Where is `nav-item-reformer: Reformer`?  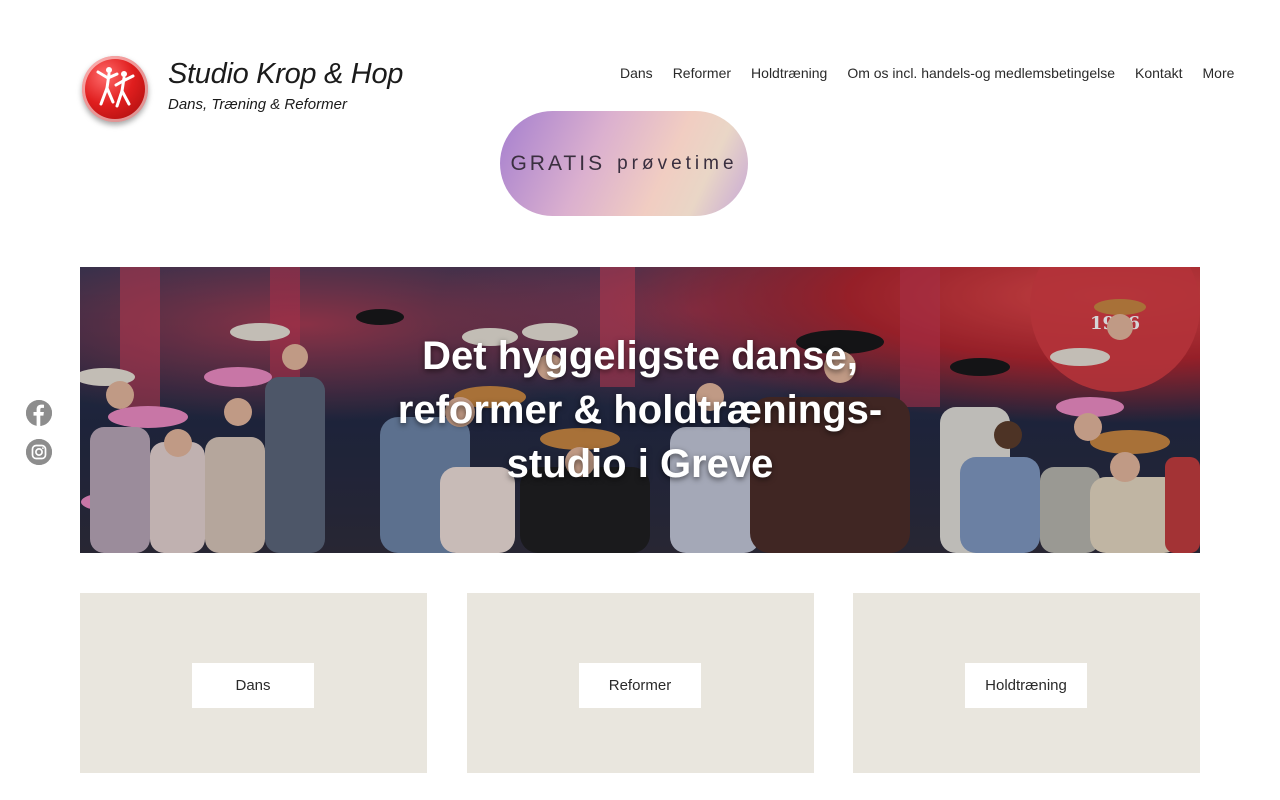 nav-item-reformer: Reformer is located at coordinates (702, 73).